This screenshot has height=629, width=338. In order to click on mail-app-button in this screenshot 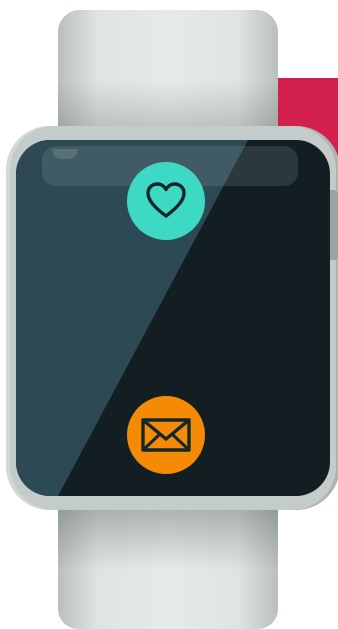, I will do `click(166, 435)`.